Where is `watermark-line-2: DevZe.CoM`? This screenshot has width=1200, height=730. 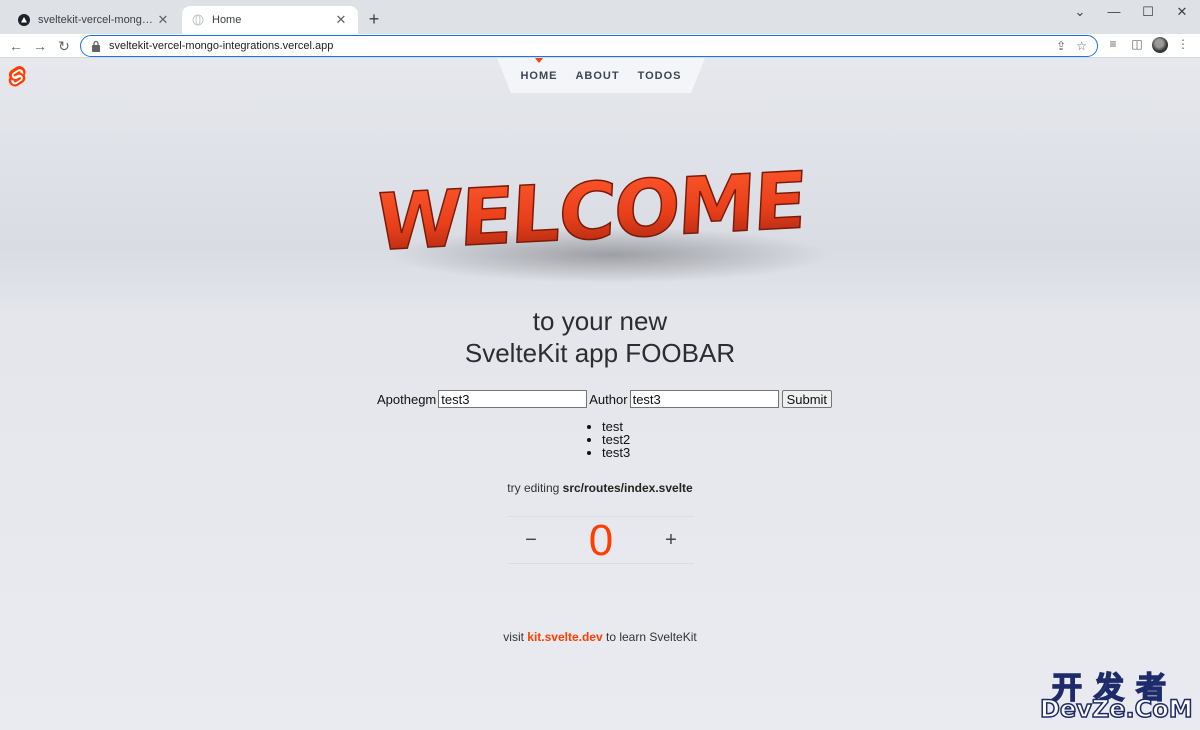
watermark-line-2: DevZe.CoM is located at coordinates (1116, 709).